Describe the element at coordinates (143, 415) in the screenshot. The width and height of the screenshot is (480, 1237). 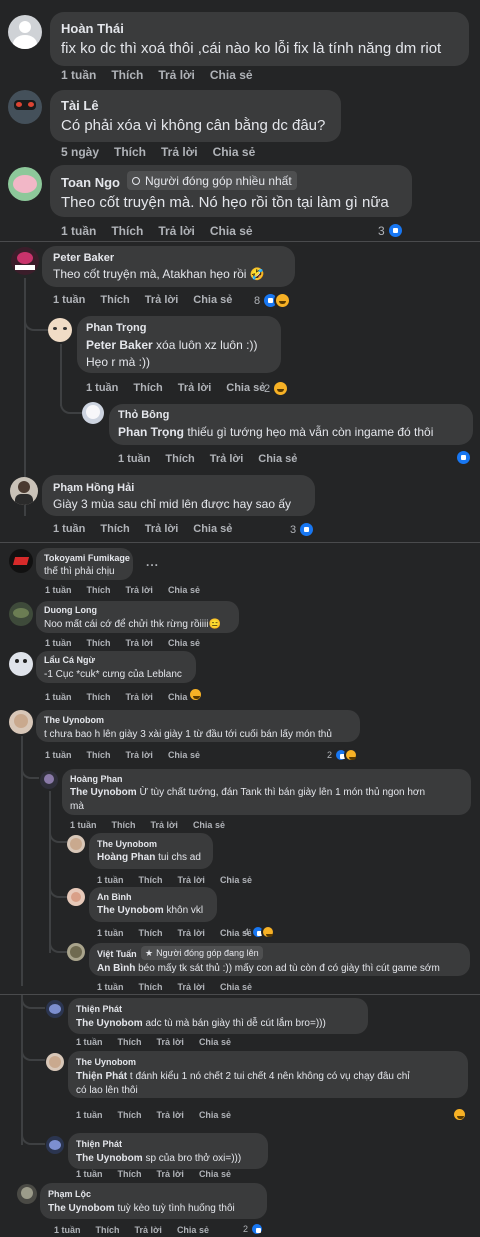
I see `commenter-name: Thỏ Bông` at that location.